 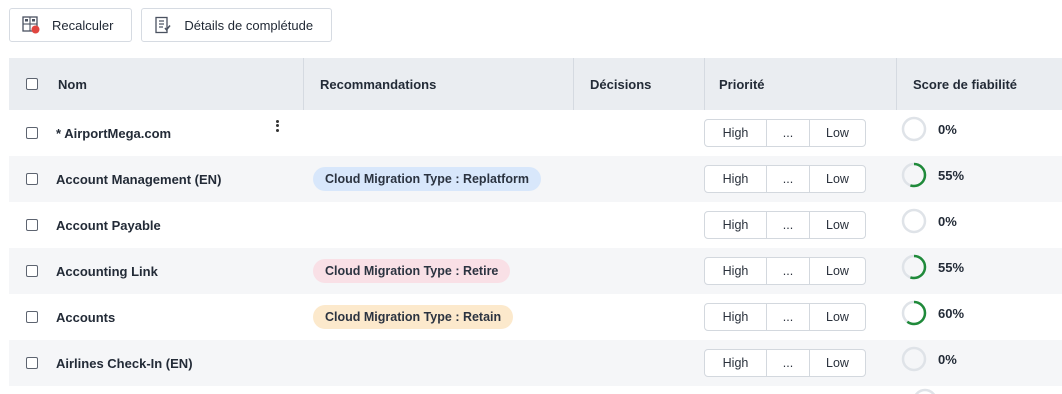 What do you see at coordinates (621, 84) in the screenshot?
I see `header-decisions-label: Décisions` at bounding box center [621, 84].